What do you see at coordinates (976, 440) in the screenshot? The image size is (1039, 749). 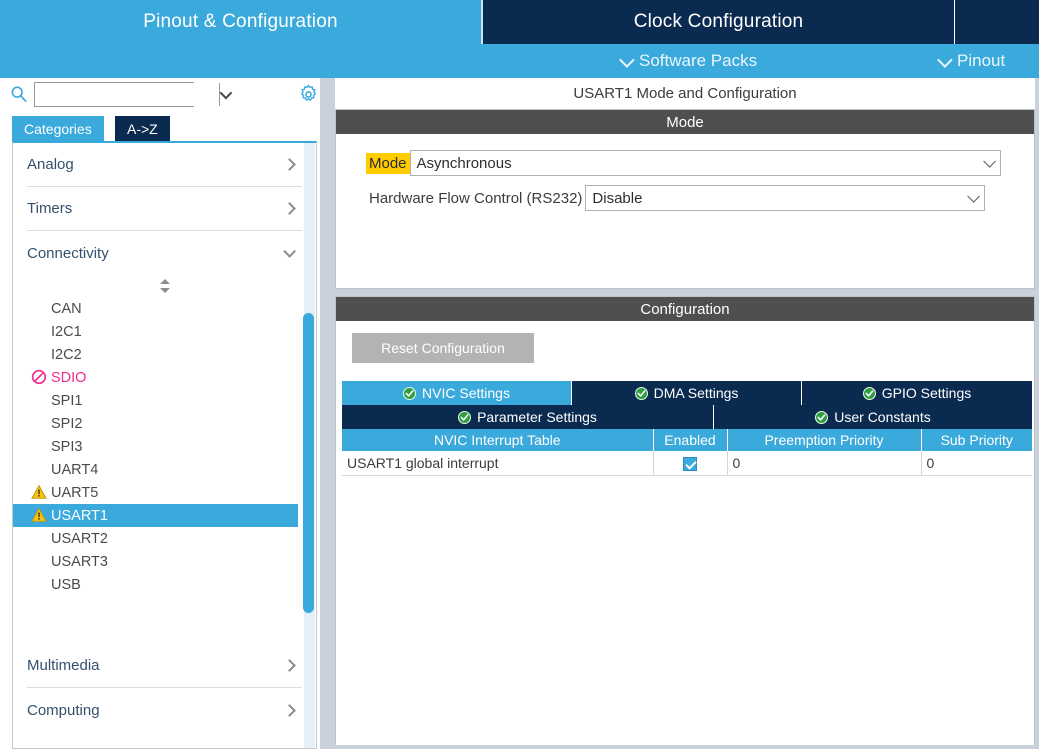 I see `column-header-sub-priority: Sub Priority` at bounding box center [976, 440].